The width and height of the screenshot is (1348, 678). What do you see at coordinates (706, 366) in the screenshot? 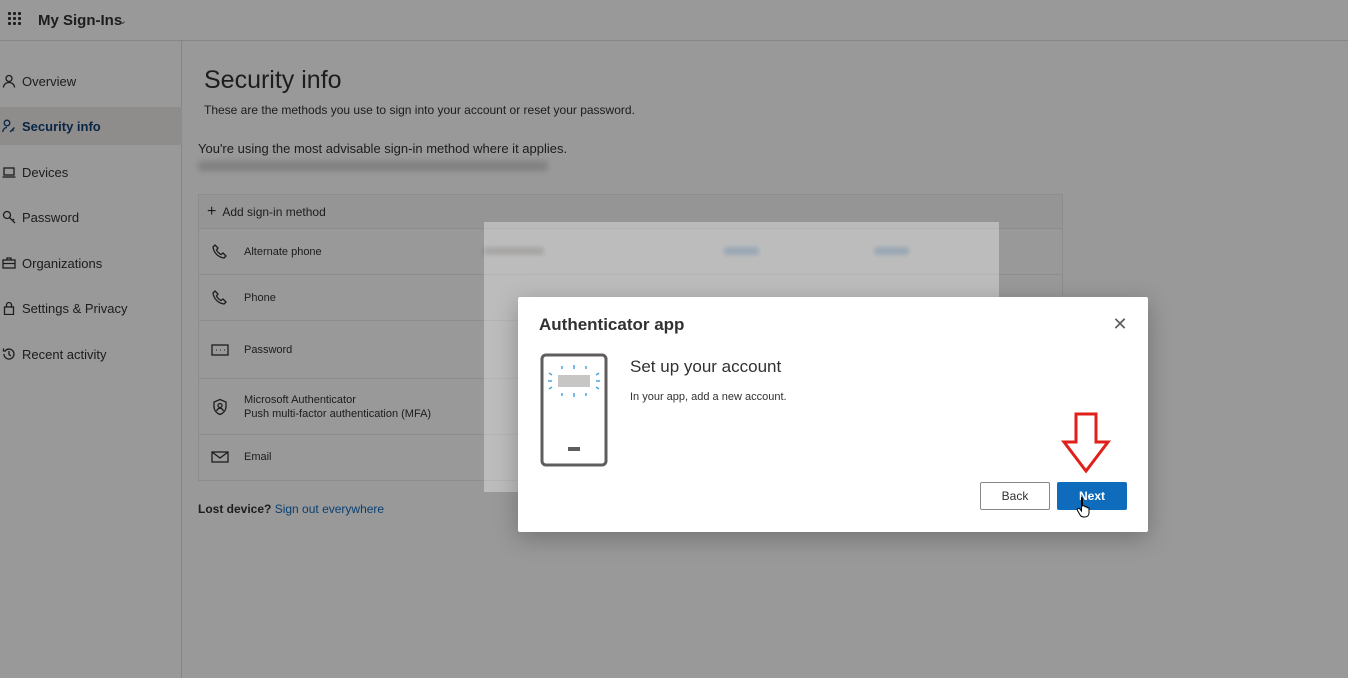
I see `dialog-heading: Set up your account` at bounding box center [706, 366].